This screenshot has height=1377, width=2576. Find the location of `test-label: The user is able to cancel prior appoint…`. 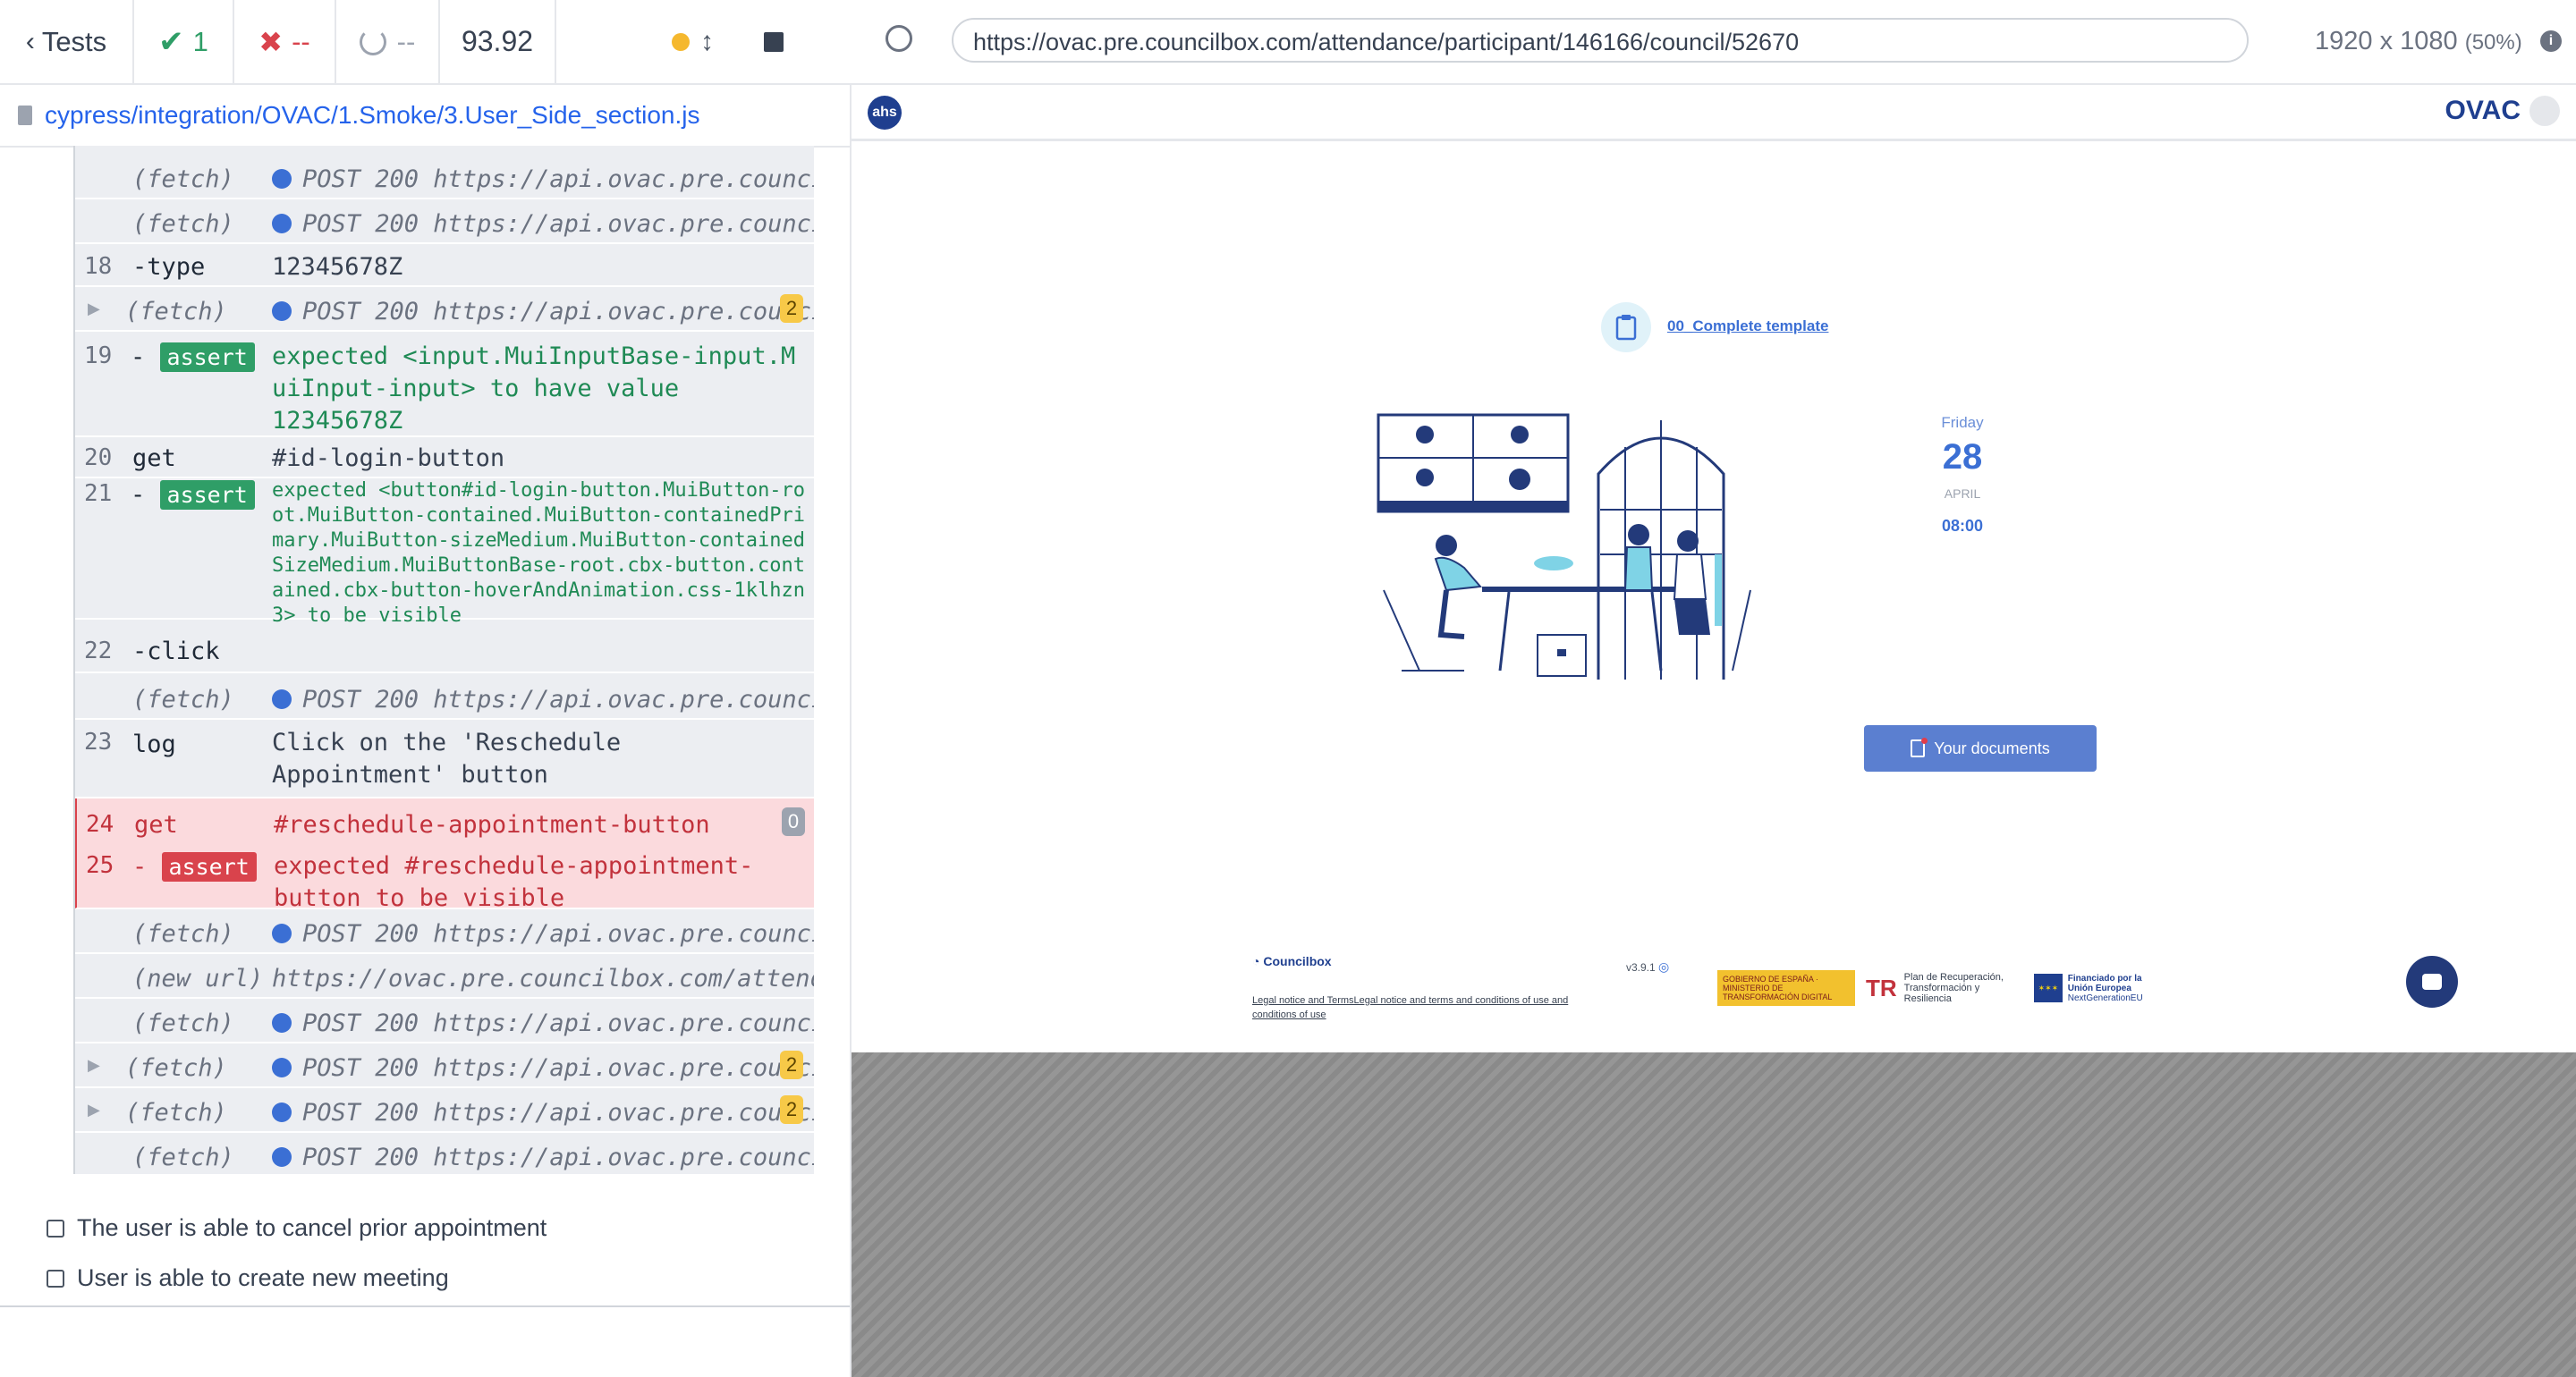

test-label: The user is able to cancel prior appoint… is located at coordinates (312, 1227).